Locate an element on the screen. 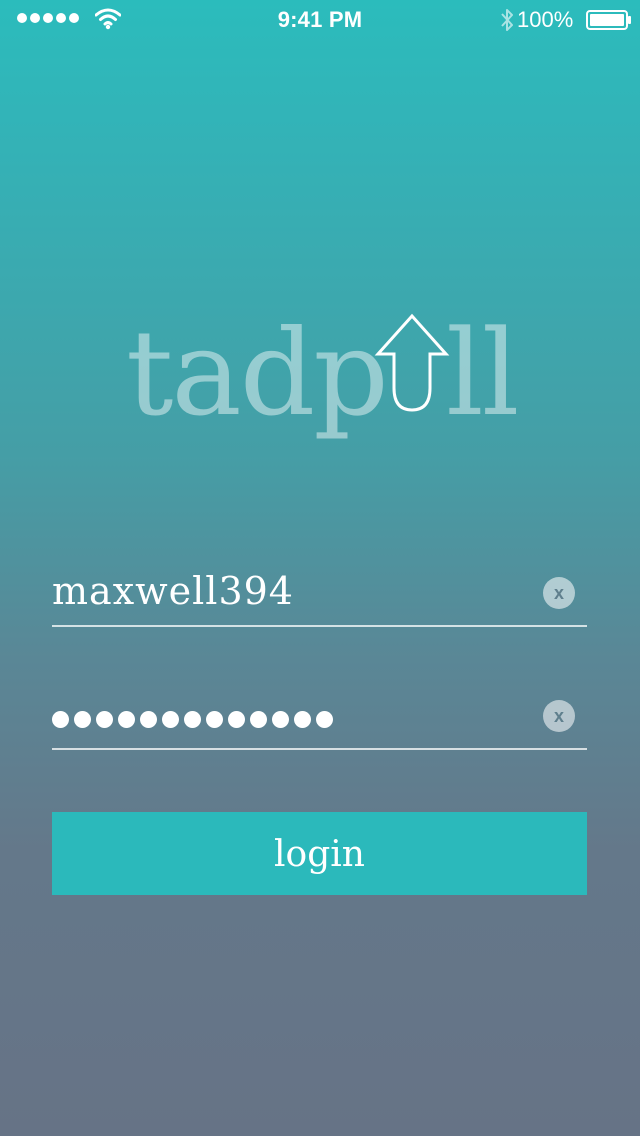  password-field: x is located at coordinates (319, 718).